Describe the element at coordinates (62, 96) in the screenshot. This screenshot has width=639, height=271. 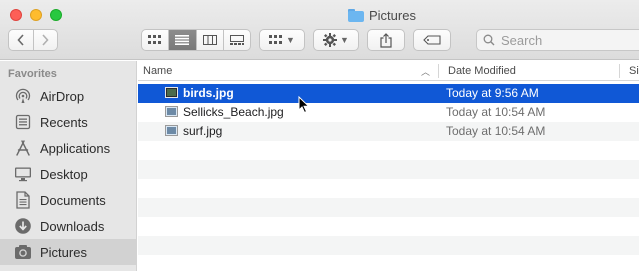
I see `sidebar-item-label: AirDrop` at that location.